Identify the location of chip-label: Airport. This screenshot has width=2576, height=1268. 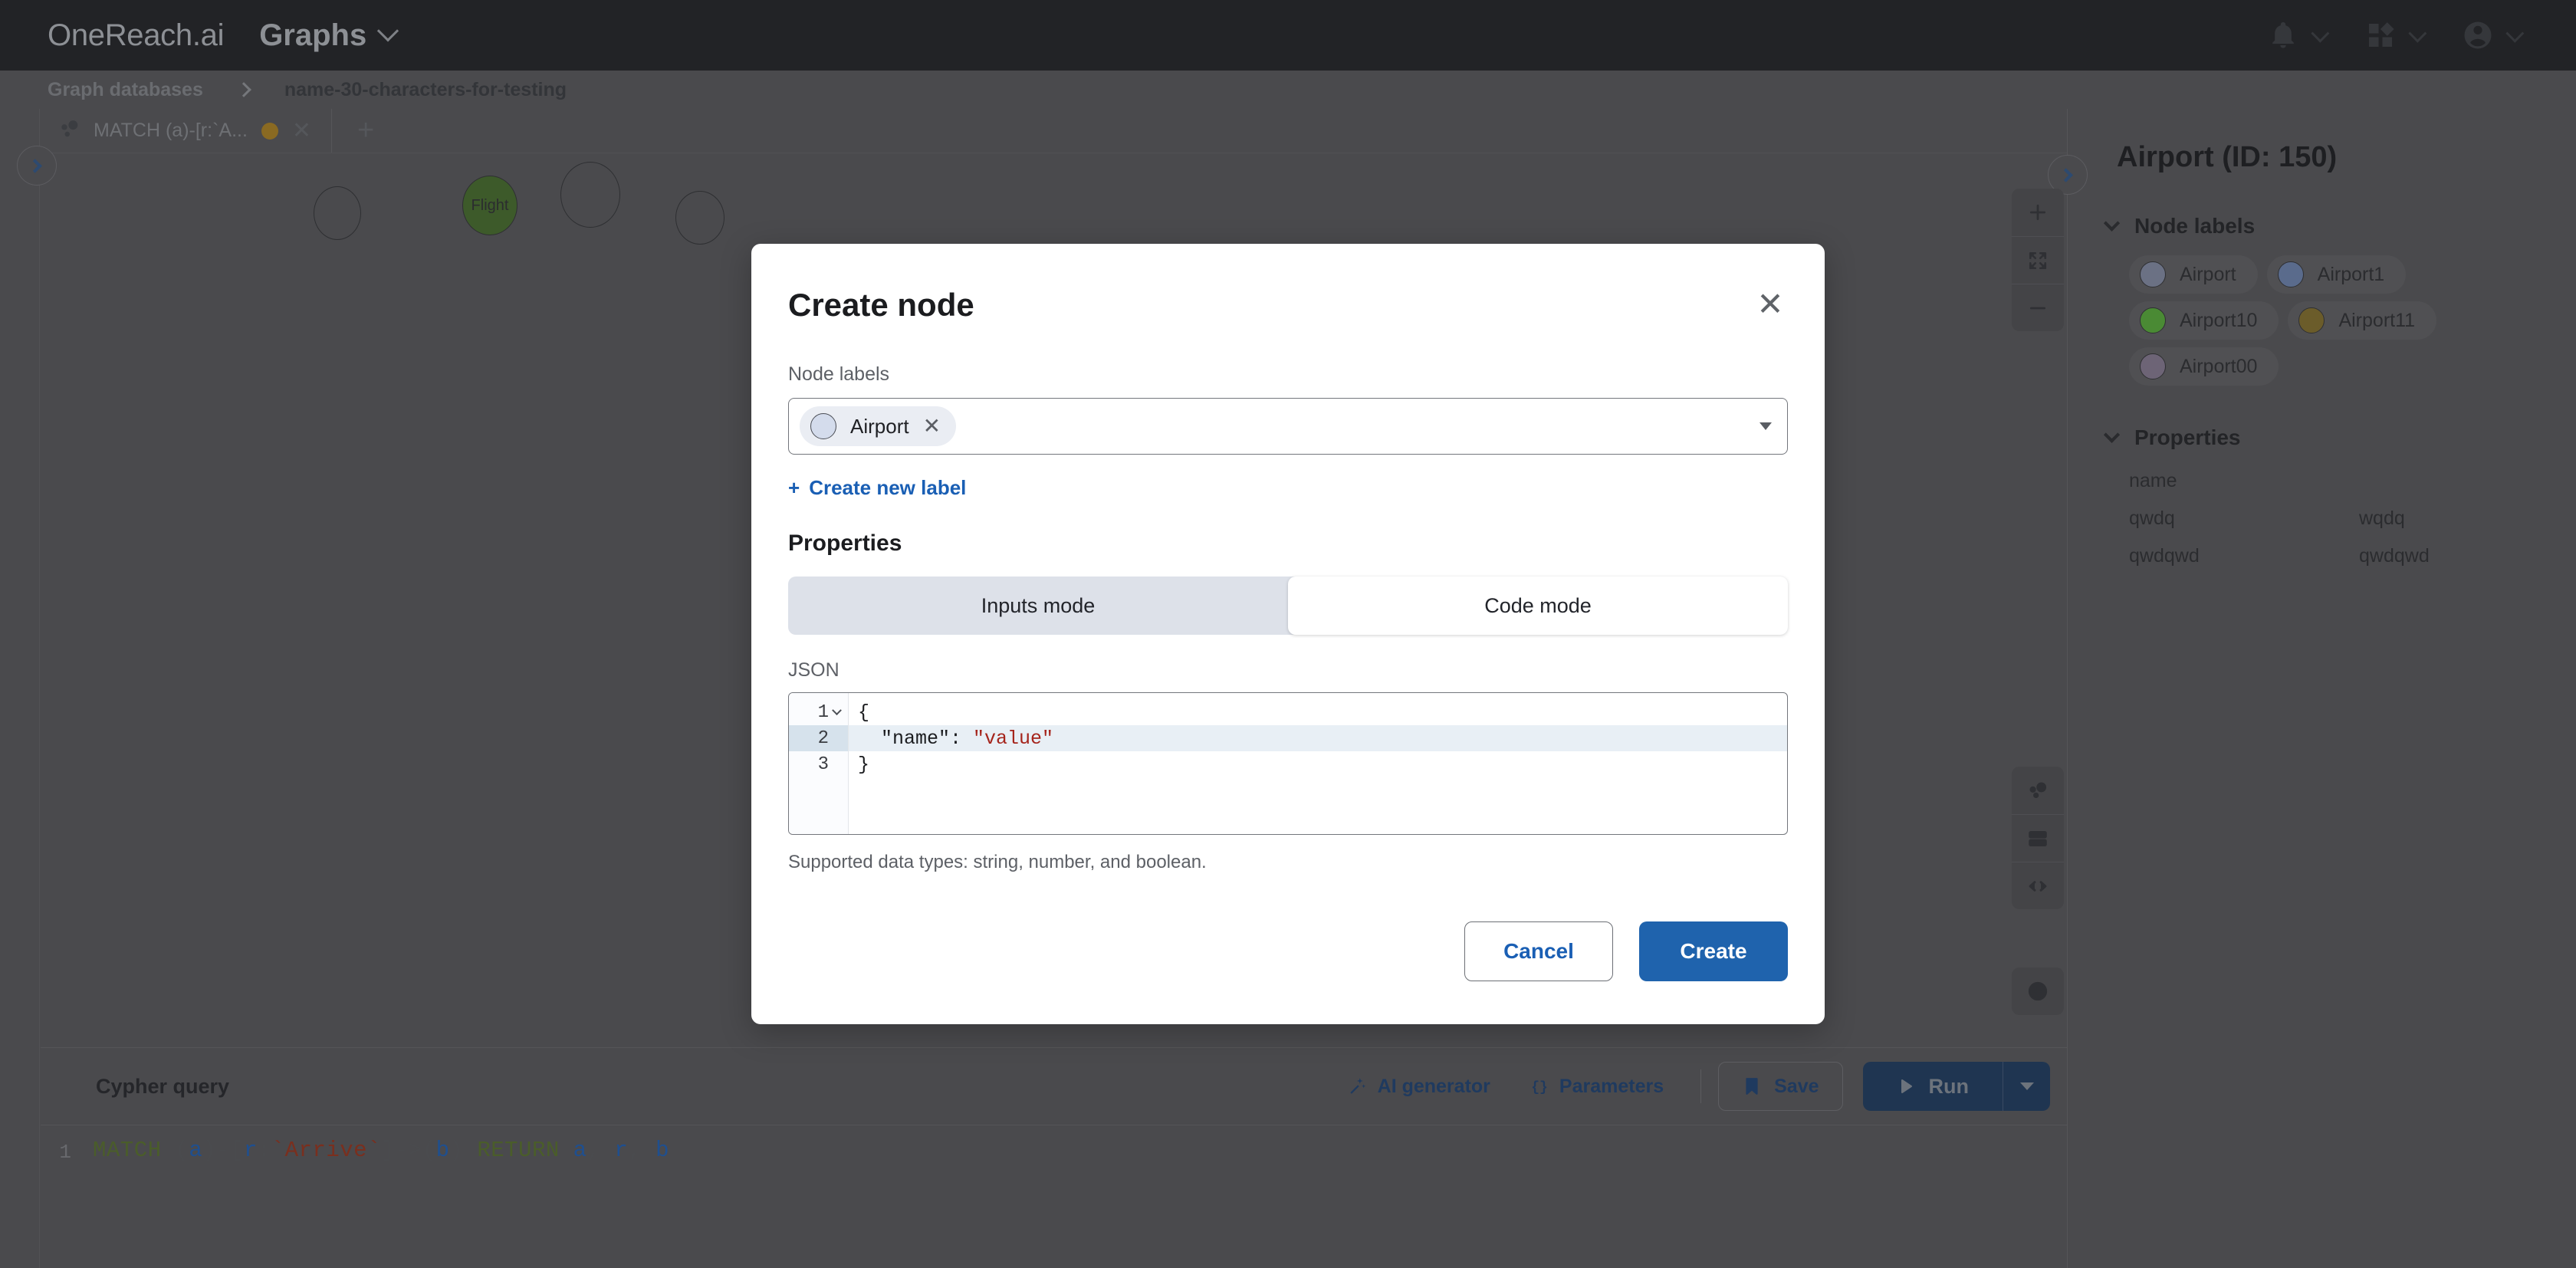
(879, 426).